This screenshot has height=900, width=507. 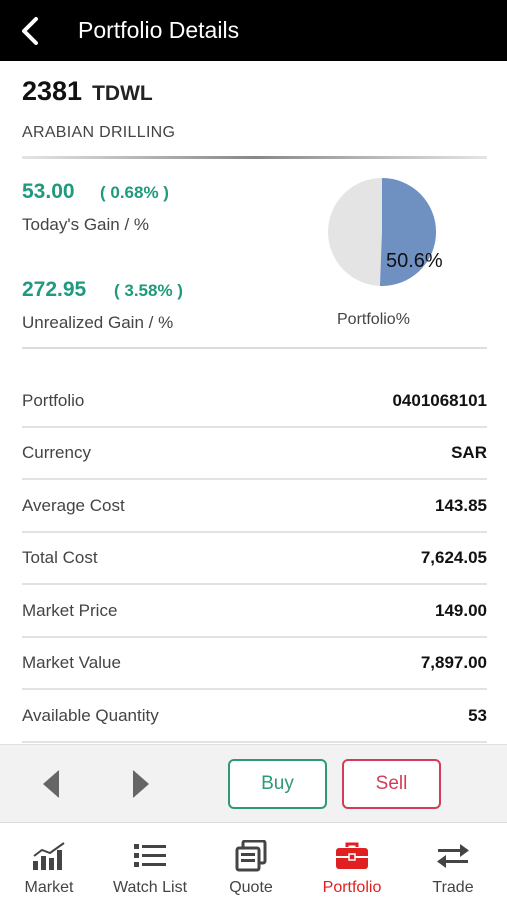 I want to click on tab-watch-list: Watch List, so click(x=150, y=861).